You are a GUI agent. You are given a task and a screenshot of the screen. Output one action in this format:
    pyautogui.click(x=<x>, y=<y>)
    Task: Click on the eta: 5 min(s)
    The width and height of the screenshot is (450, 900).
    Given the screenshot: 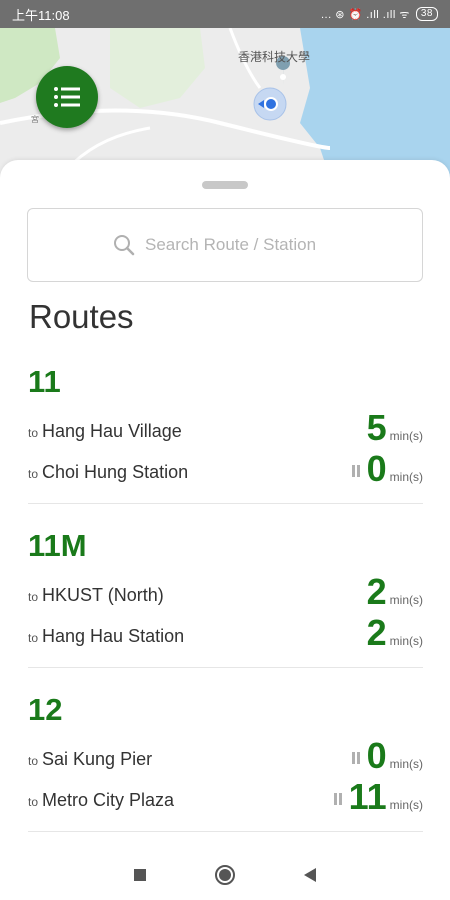 What is the action you would take?
    pyautogui.click(x=395, y=428)
    